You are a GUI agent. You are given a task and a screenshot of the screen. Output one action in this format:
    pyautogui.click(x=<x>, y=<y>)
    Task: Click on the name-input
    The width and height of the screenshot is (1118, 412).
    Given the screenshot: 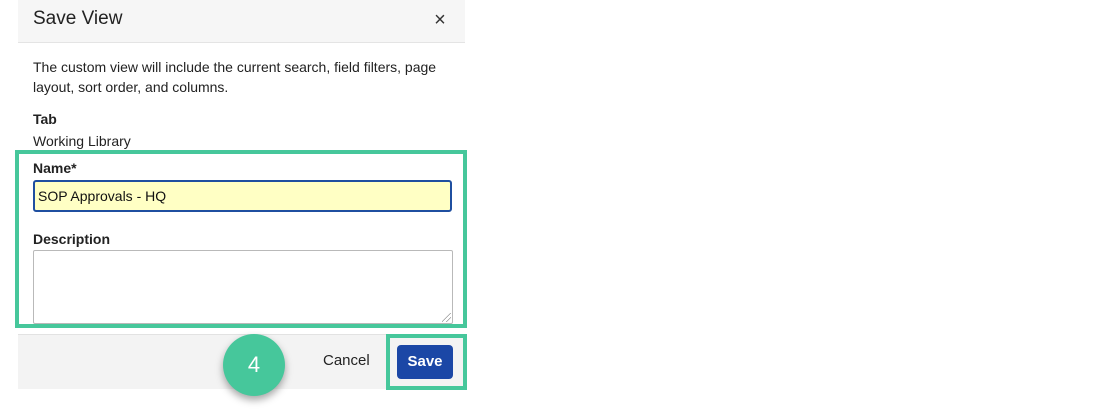 What is the action you would take?
    pyautogui.click(x=242, y=196)
    